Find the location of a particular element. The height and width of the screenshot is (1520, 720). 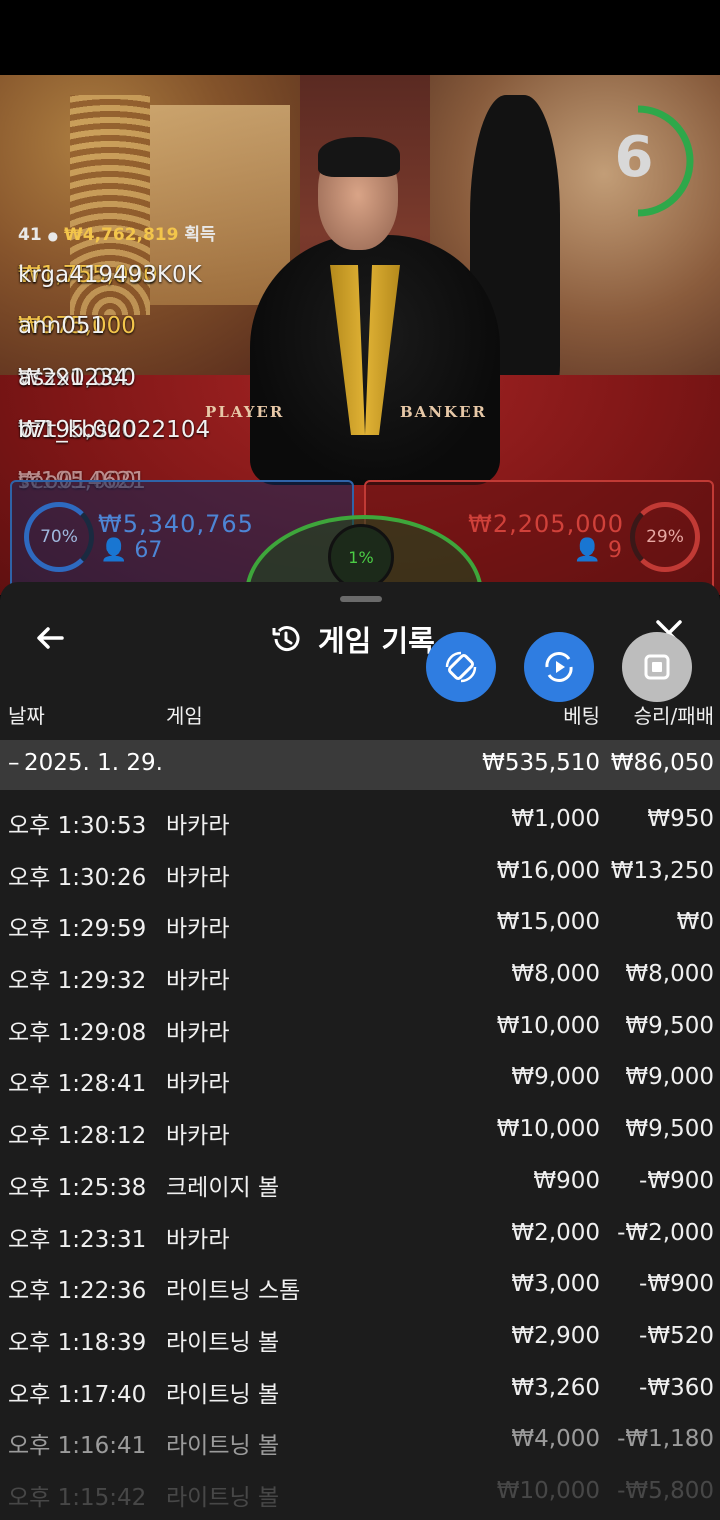

row-time: 오후 1:29:59 is located at coordinates (77, 929).